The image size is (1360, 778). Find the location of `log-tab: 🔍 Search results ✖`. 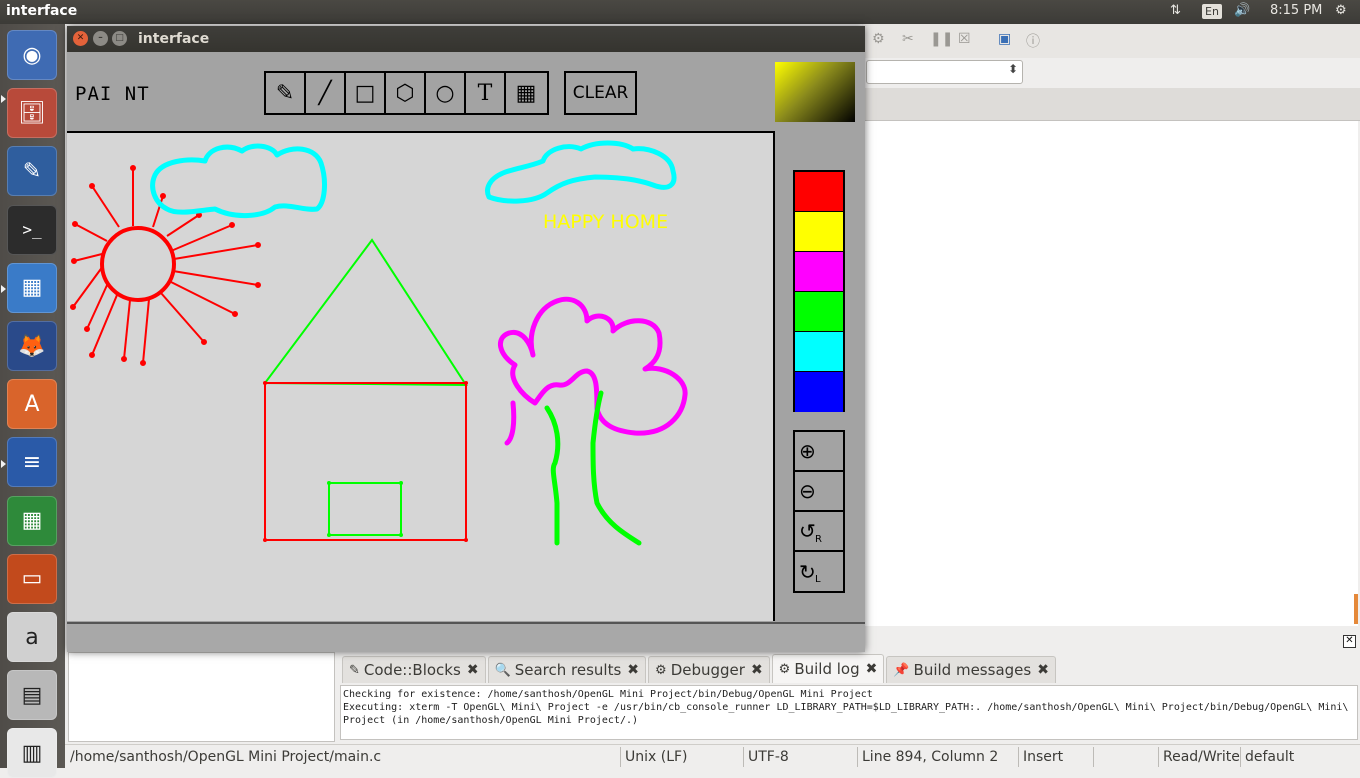

log-tab: 🔍 Search results ✖ is located at coordinates (567, 669).